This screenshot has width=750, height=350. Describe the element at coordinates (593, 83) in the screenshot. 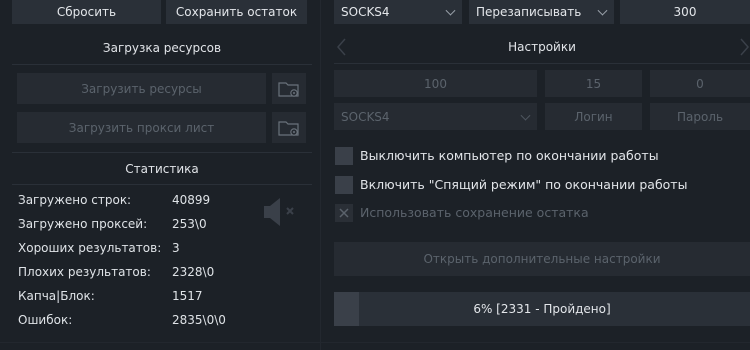

I see `settings-field-2: 15` at that location.